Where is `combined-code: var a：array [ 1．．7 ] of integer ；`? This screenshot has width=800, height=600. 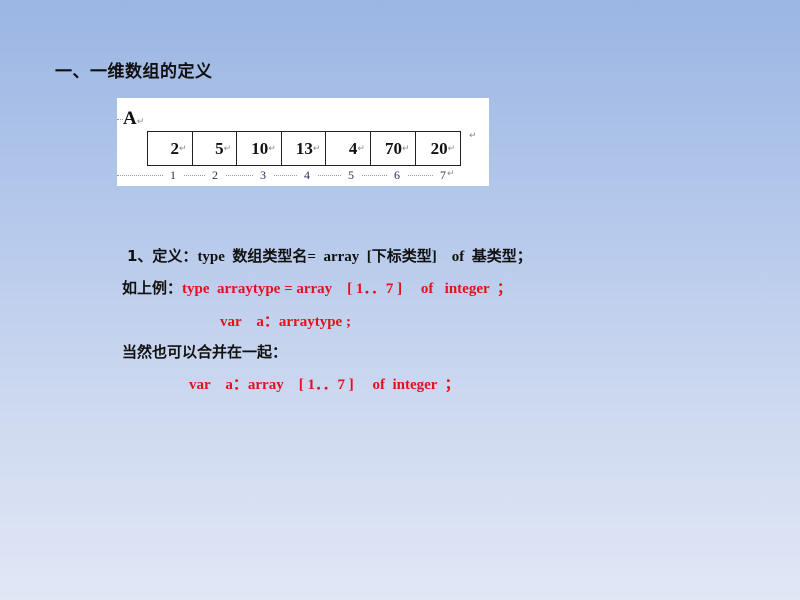
combined-code: var a：array [ 1．．7 ] of integer ； is located at coordinates (324, 385).